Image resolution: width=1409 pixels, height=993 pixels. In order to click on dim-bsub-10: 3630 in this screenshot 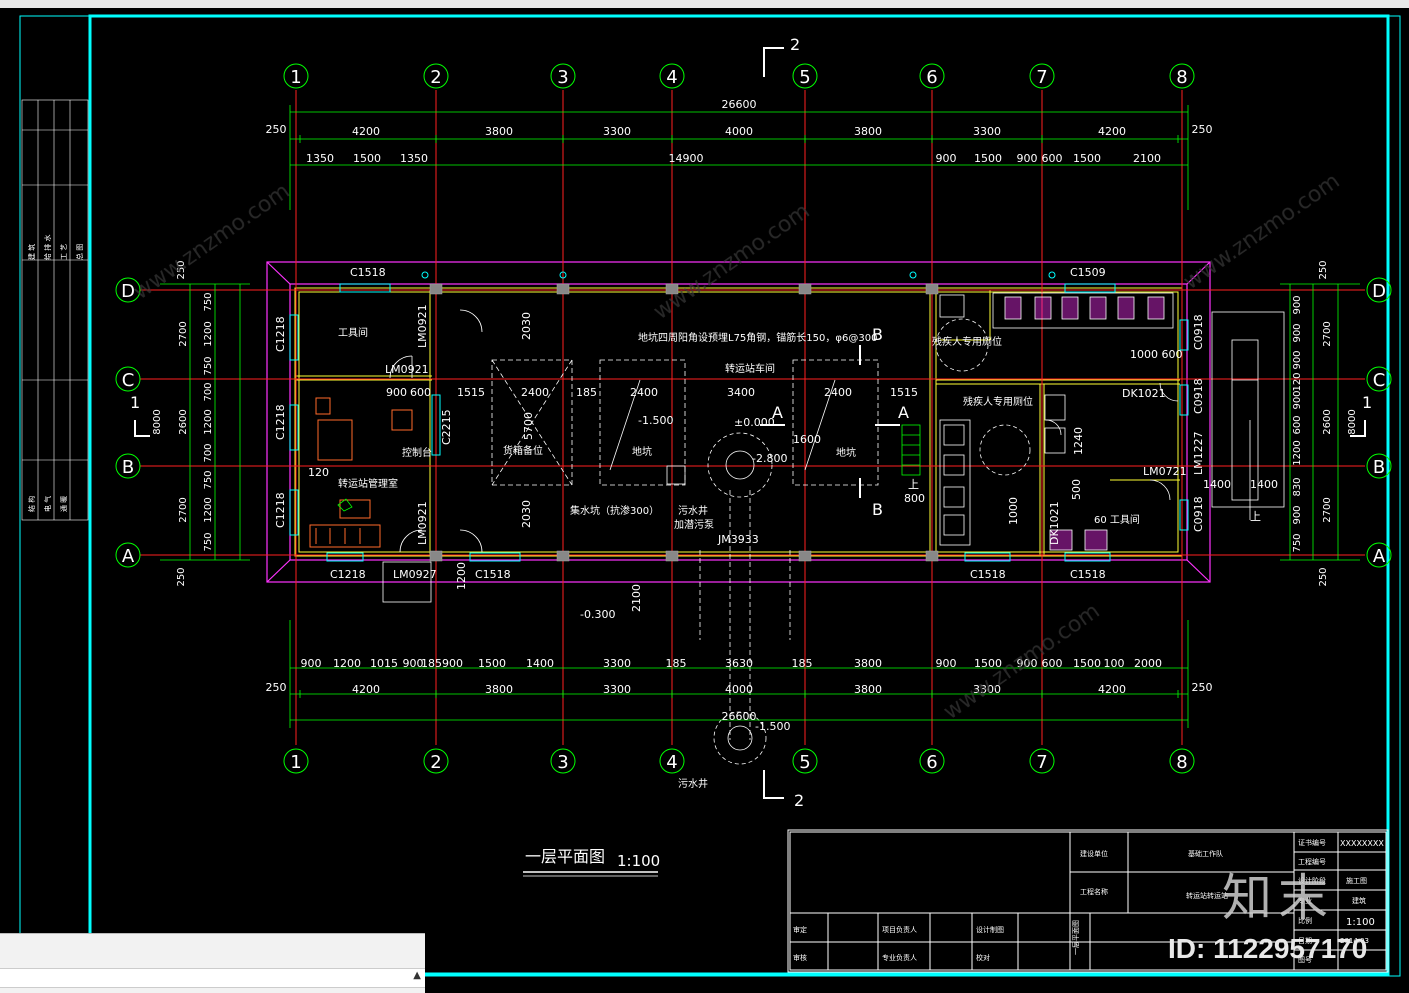, I will do `click(739, 663)`.